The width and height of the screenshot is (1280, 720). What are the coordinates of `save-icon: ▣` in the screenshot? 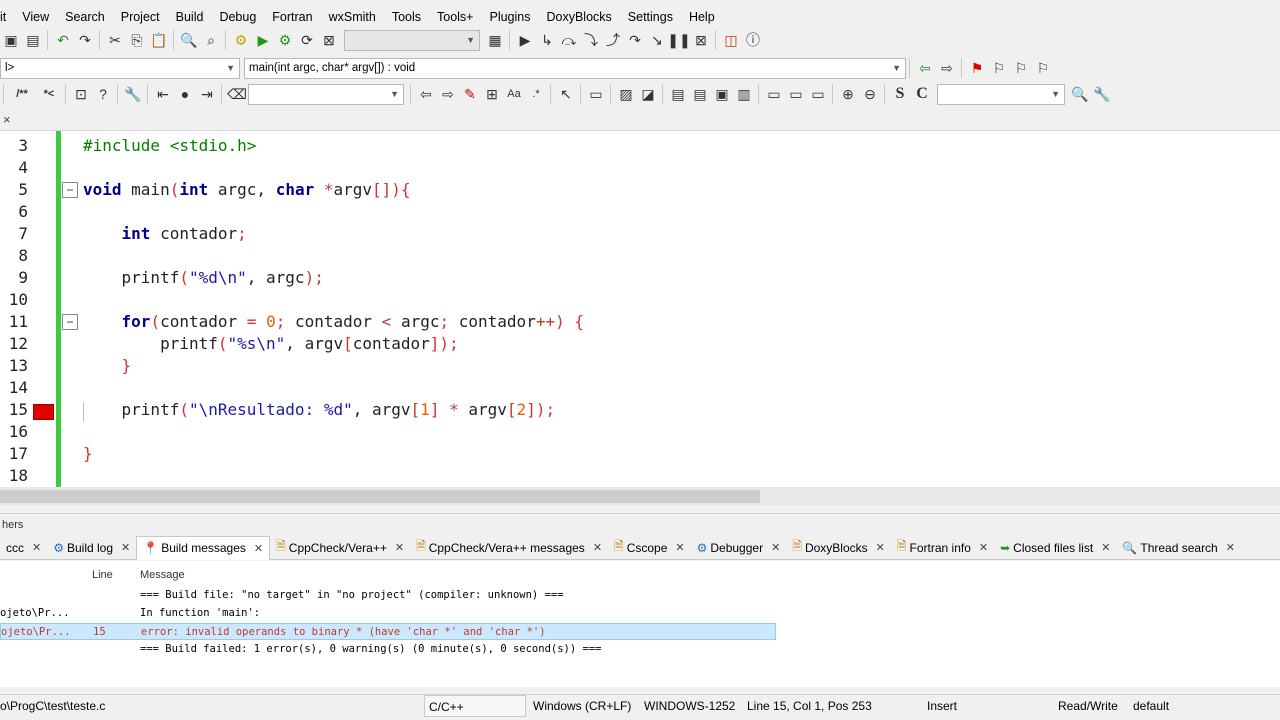 It's located at (11, 40).